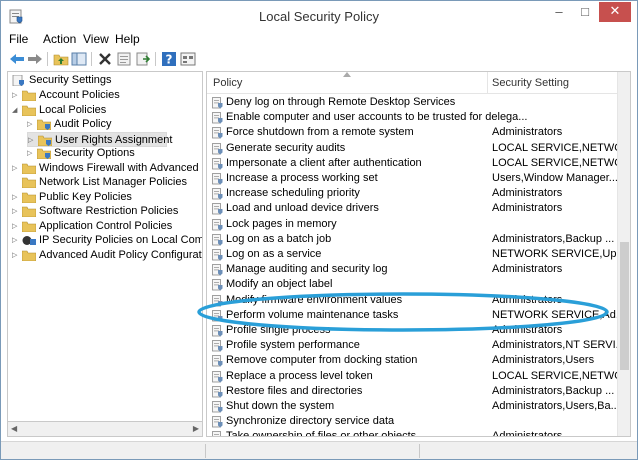 This screenshot has width=638, height=460. I want to click on forward-arrow-icon, so click(35, 59).